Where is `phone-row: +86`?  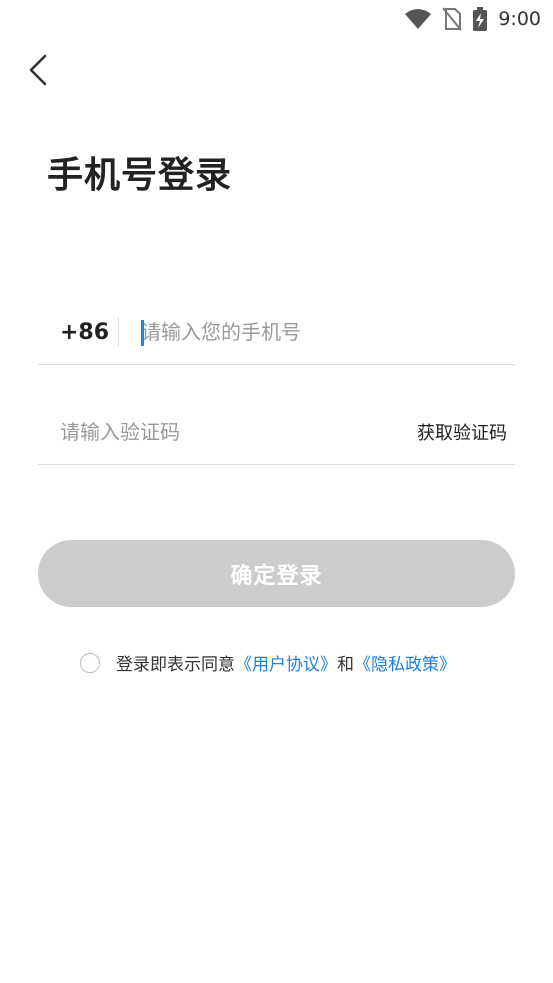
phone-row: +86 is located at coordinates (276, 332).